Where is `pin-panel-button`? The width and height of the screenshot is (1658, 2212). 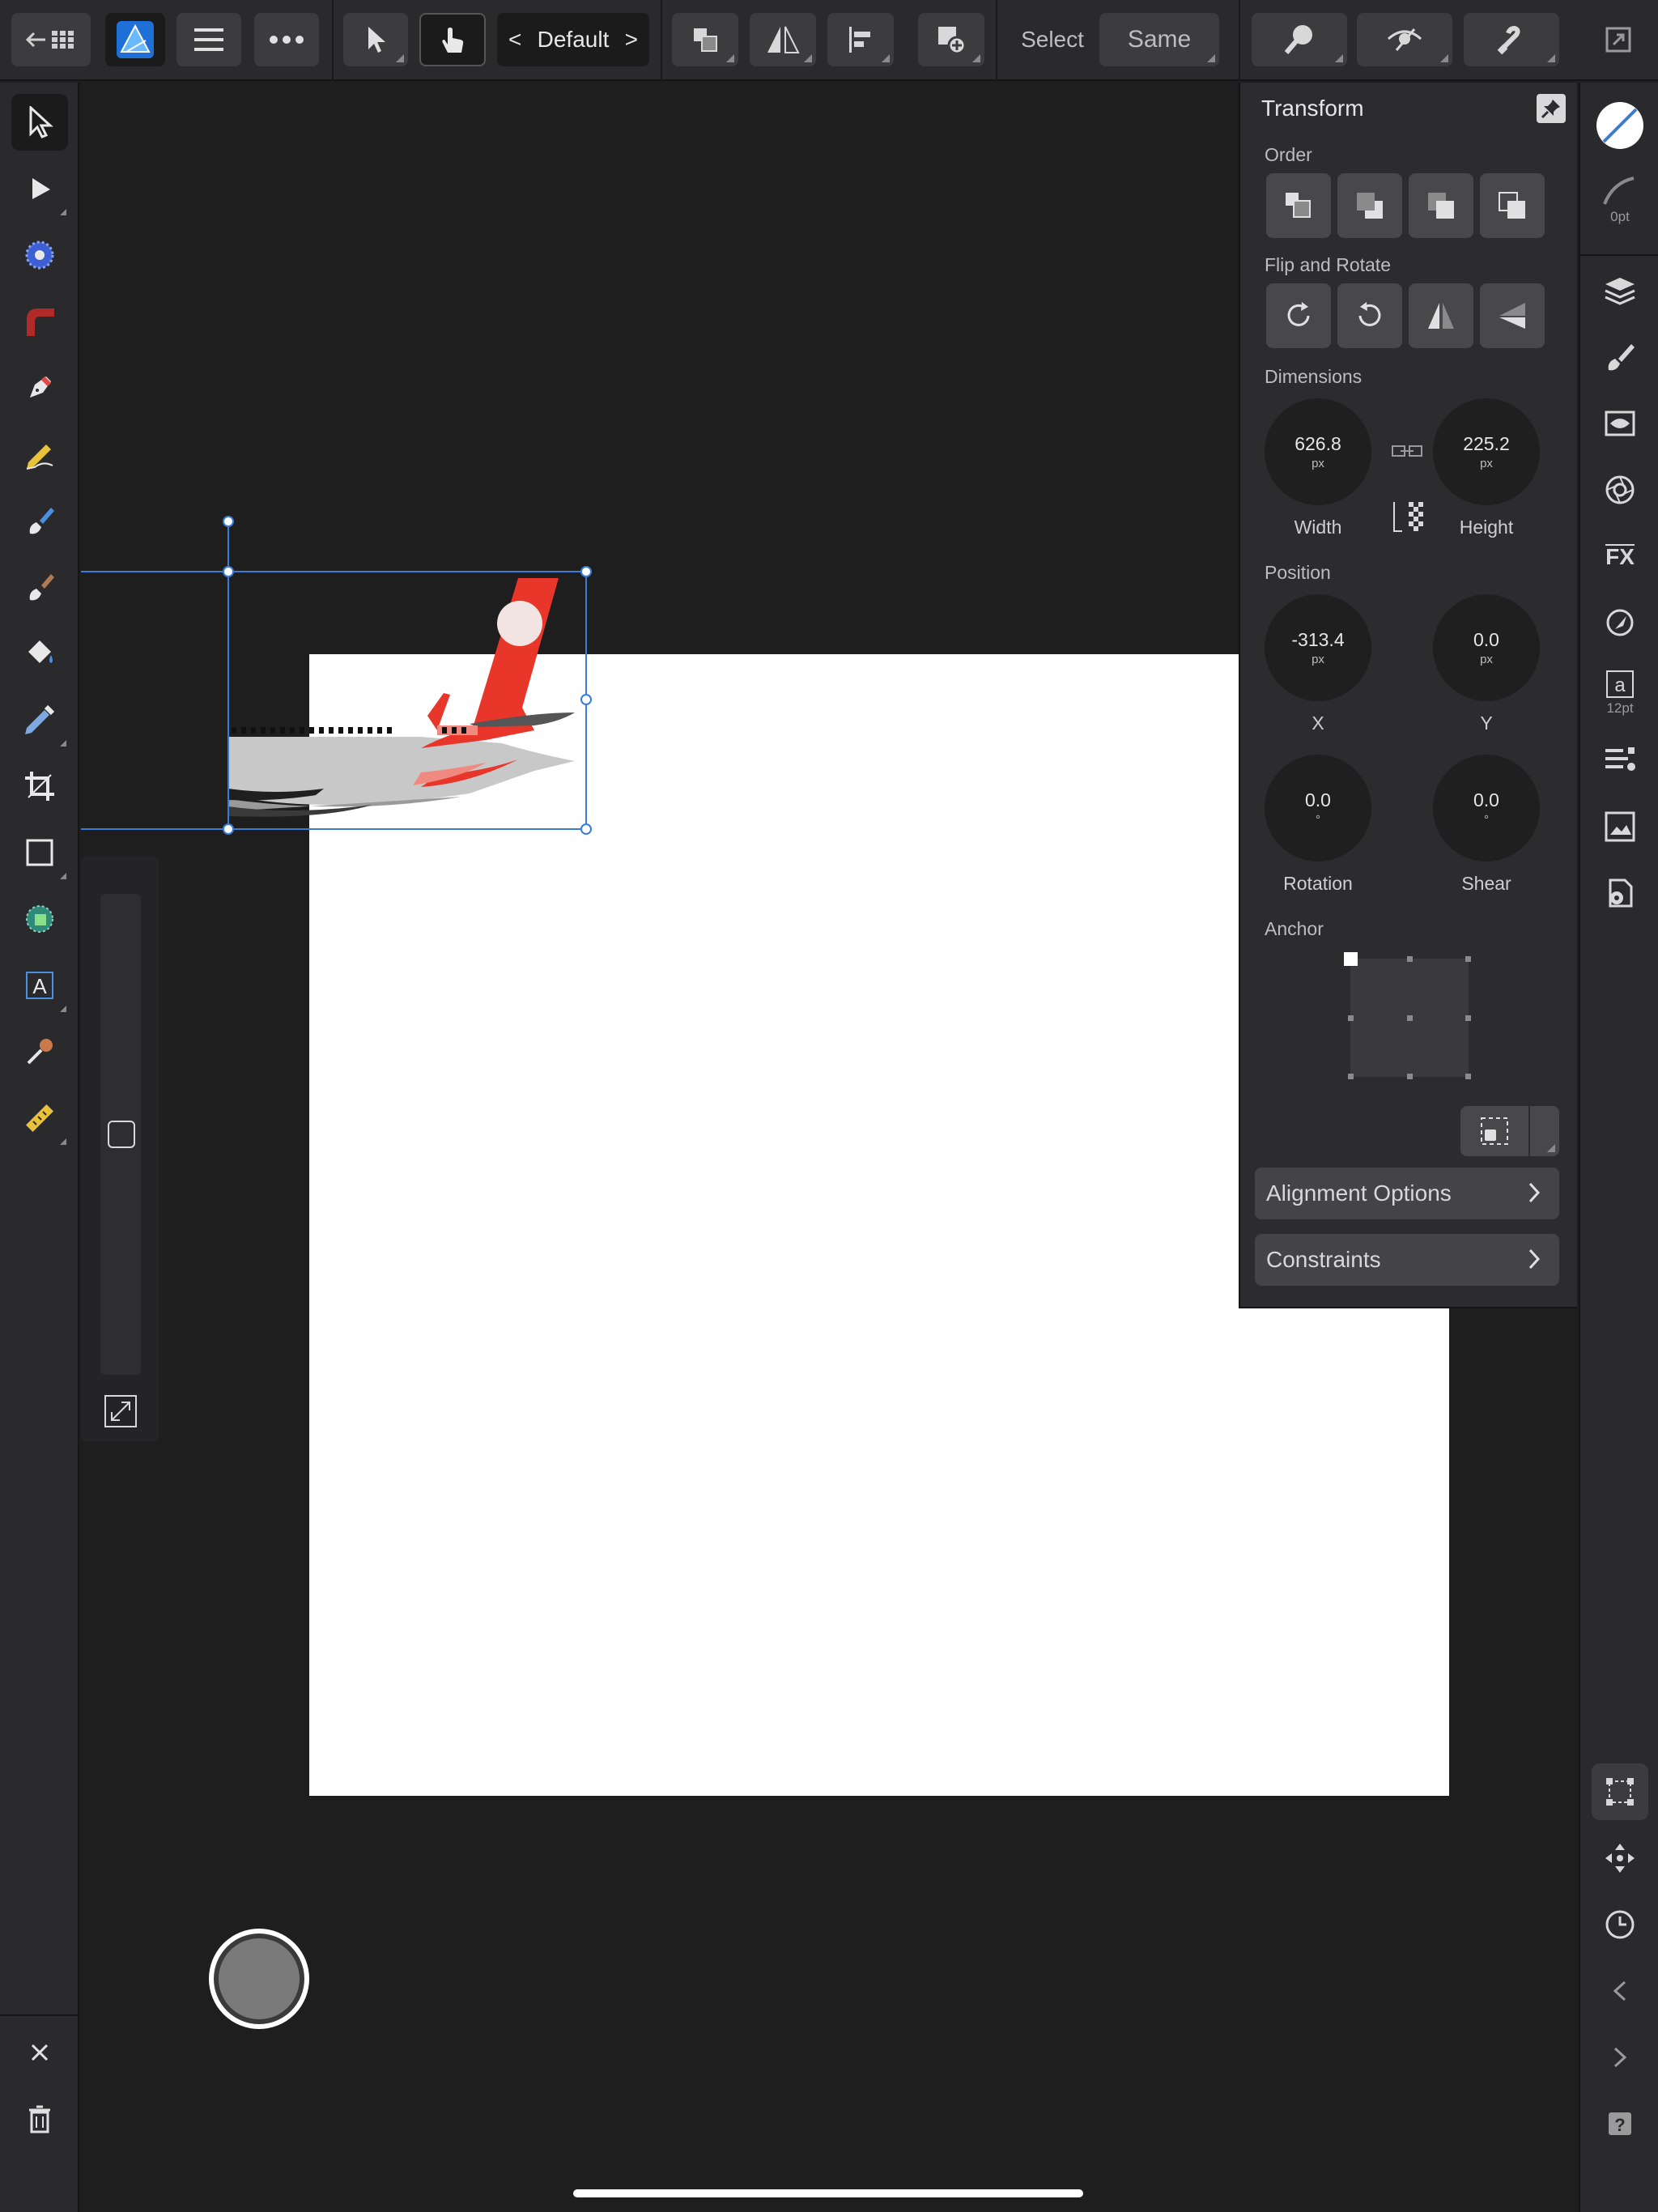 pin-panel-button is located at coordinates (1551, 109).